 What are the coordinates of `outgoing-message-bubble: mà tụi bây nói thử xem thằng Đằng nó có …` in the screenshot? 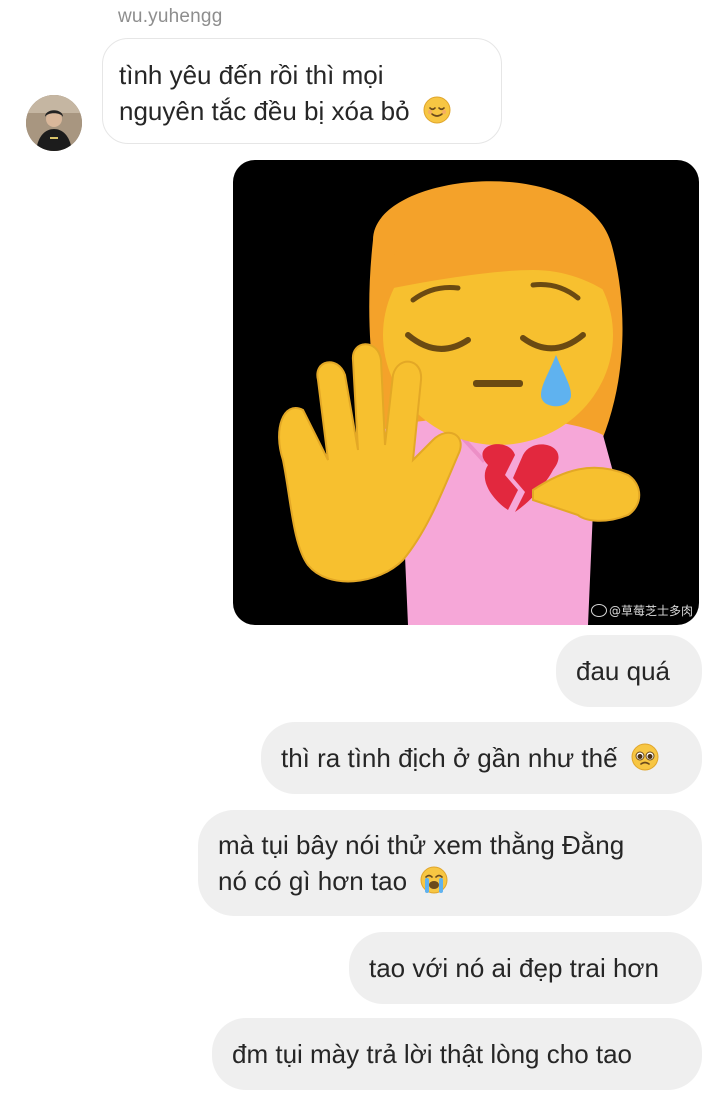 It's located at (450, 863).